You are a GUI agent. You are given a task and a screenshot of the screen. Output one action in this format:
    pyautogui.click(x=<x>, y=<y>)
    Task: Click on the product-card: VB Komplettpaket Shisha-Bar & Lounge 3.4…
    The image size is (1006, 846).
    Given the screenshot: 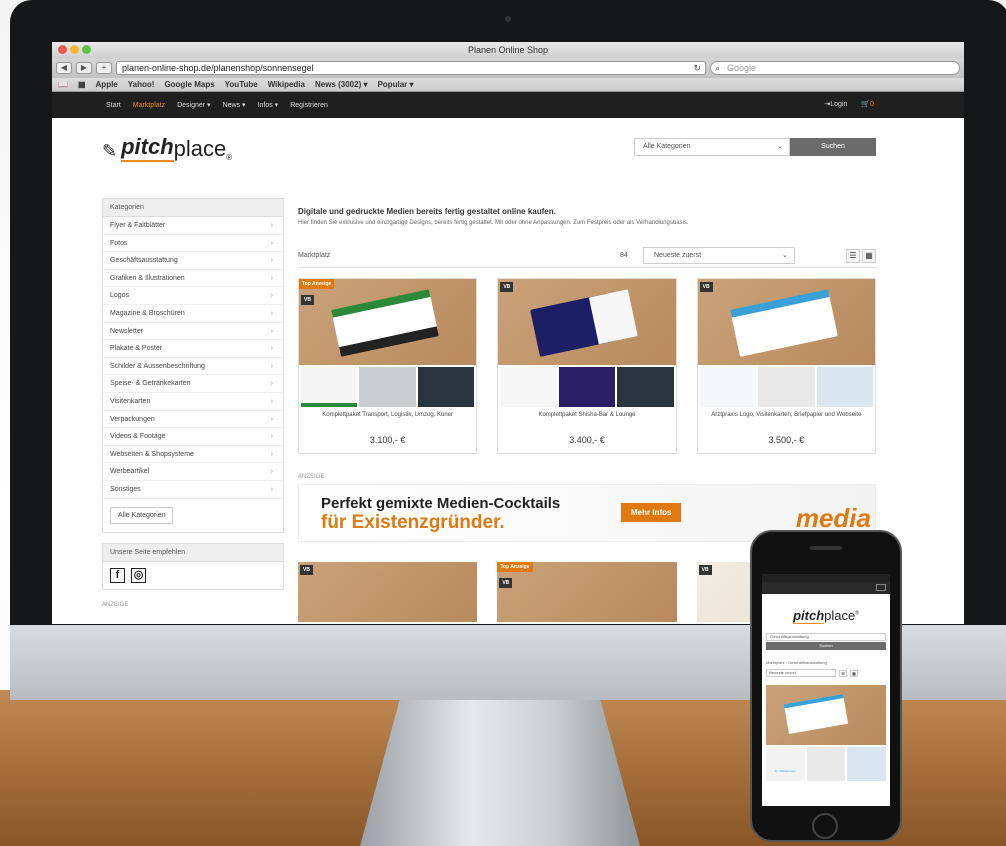 What is the action you would take?
    pyautogui.click(x=587, y=366)
    